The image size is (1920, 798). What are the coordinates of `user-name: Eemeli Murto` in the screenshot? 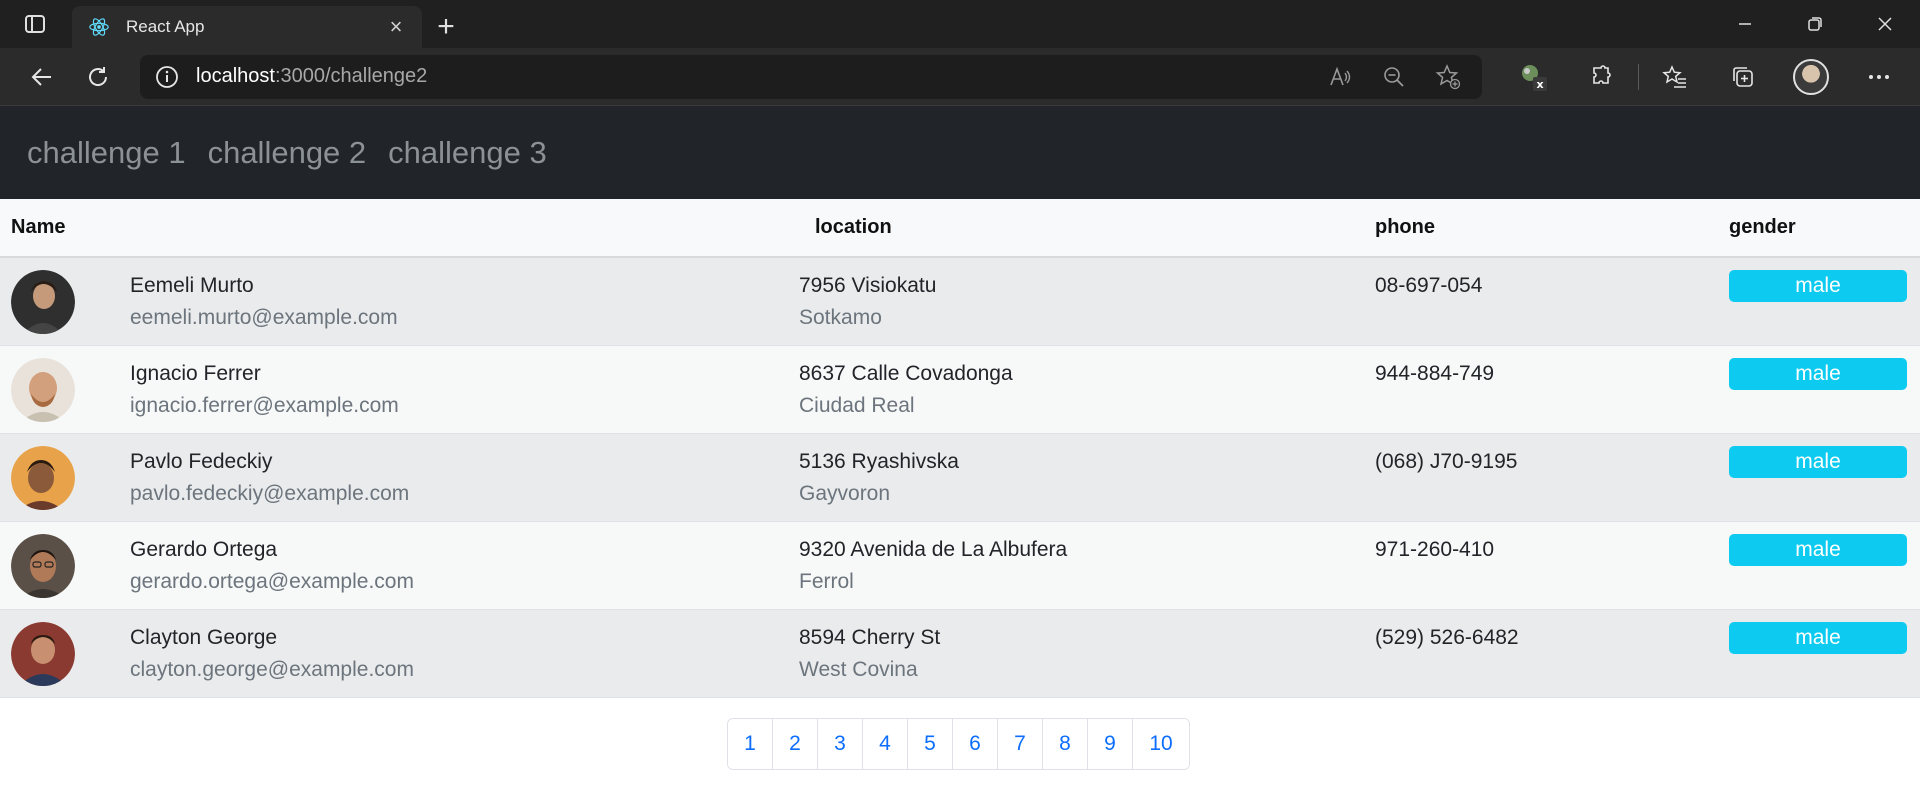 It's located at (192, 285).